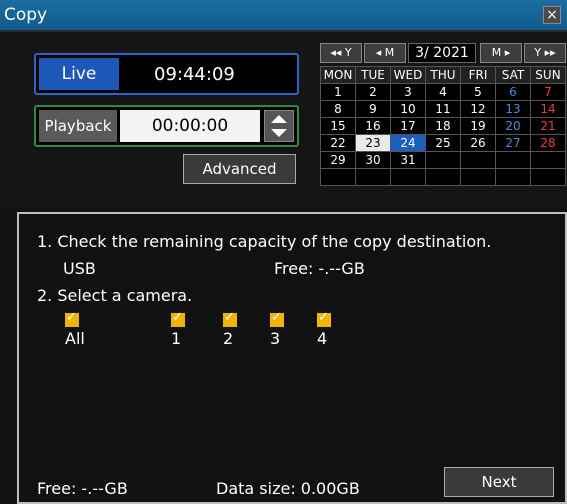  Describe the element at coordinates (408, 126) in the screenshot. I see `calendar-day: 17` at that location.